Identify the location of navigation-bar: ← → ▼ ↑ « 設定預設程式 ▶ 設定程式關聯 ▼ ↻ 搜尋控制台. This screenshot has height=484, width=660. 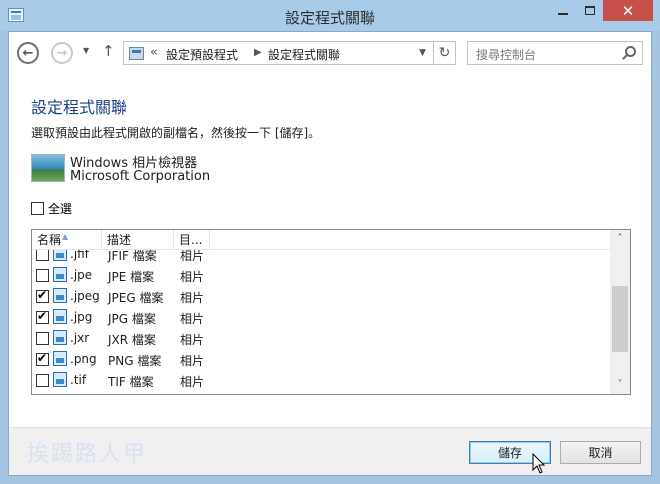
(330, 53).